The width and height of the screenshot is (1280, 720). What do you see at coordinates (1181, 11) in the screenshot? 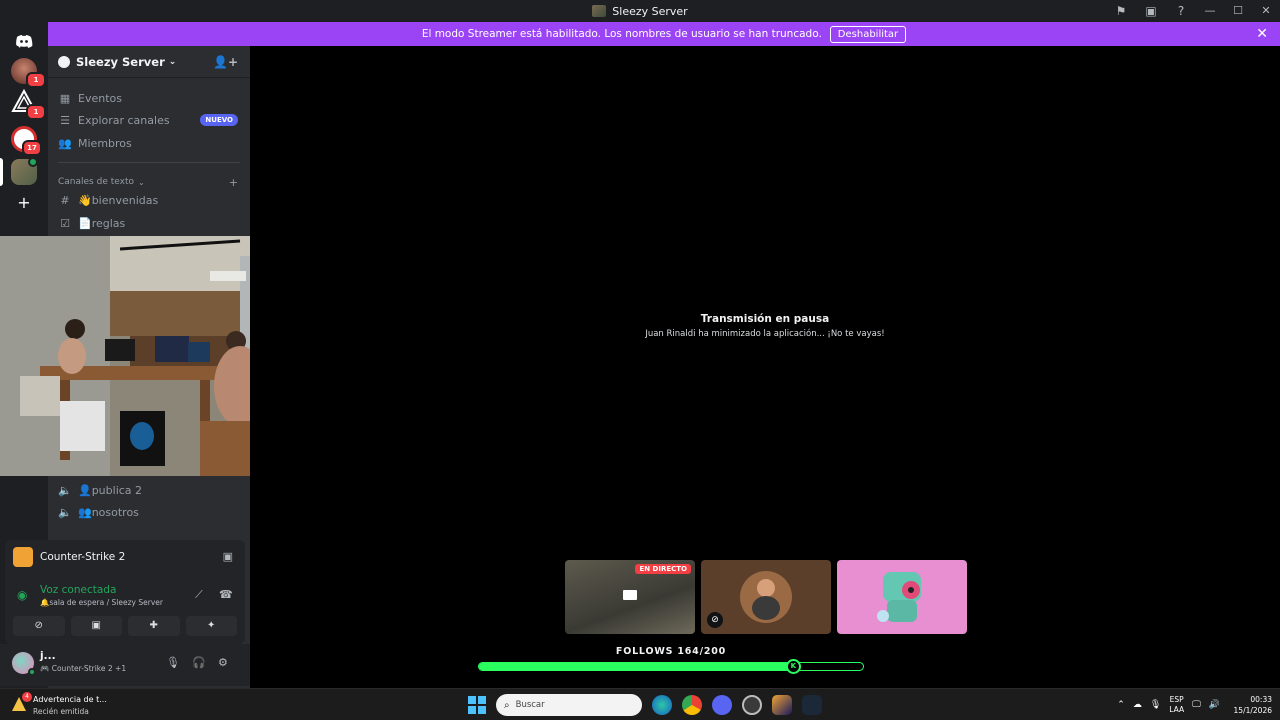
I see `help-icon: ?` at bounding box center [1181, 11].